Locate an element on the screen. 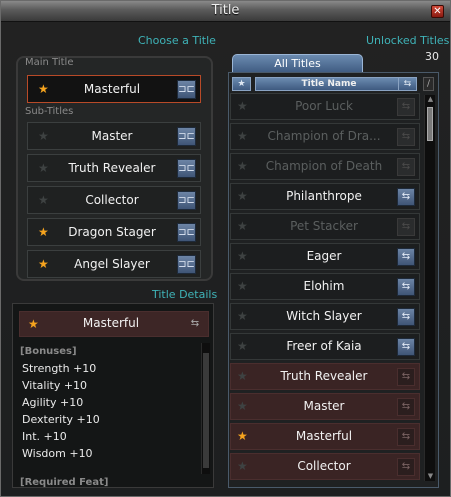 This screenshot has height=497, width=451. title-list-scrollbar: ▲ ▼ is located at coordinates (429, 288).